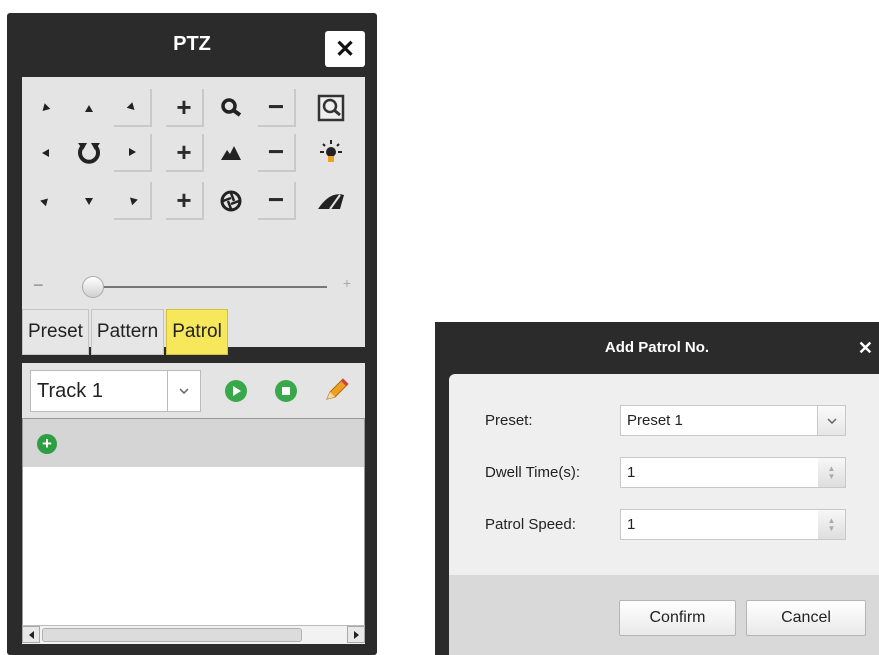 The image size is (879, 655). I want to click on tilt-up-button, so click(89, 108).